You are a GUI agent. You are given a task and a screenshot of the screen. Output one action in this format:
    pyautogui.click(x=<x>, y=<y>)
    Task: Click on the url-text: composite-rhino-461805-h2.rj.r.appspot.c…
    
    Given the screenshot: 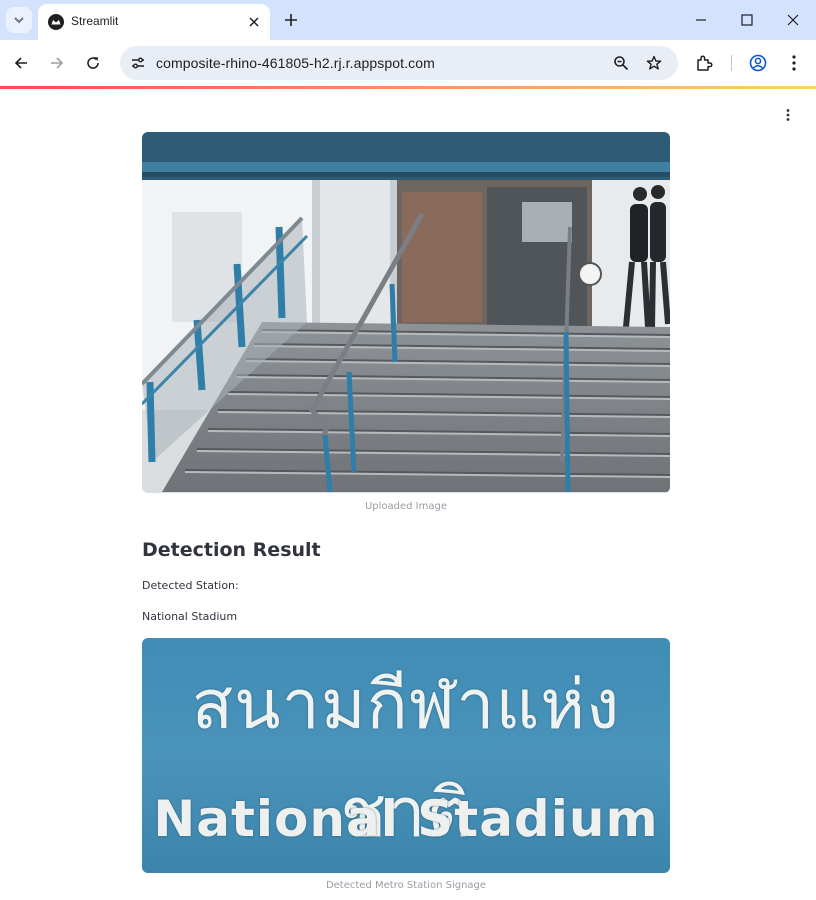 What is the action you would take?
    pyautogui.click(x=295, y=63)
    